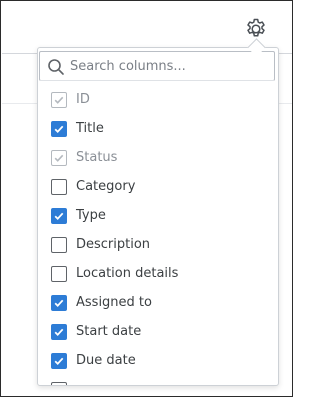  Describe the element at coordinates (158, 244) in the screenshot. I see `column-option-description: Description` at that location.